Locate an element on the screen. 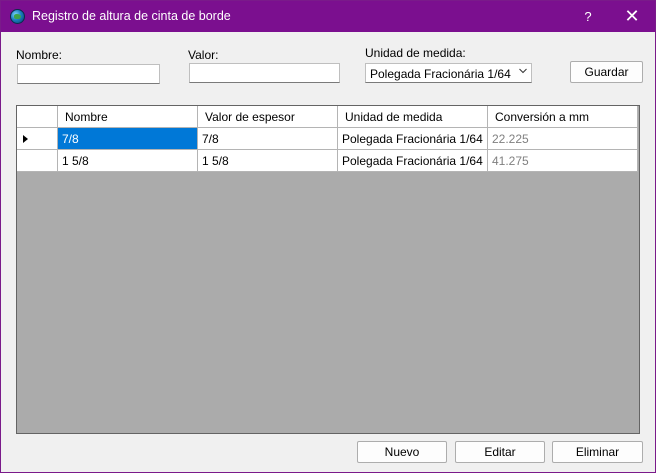 The width and height of the screenshot is (656, 473). arrow-right-icon is located at coordinates (25, 139).